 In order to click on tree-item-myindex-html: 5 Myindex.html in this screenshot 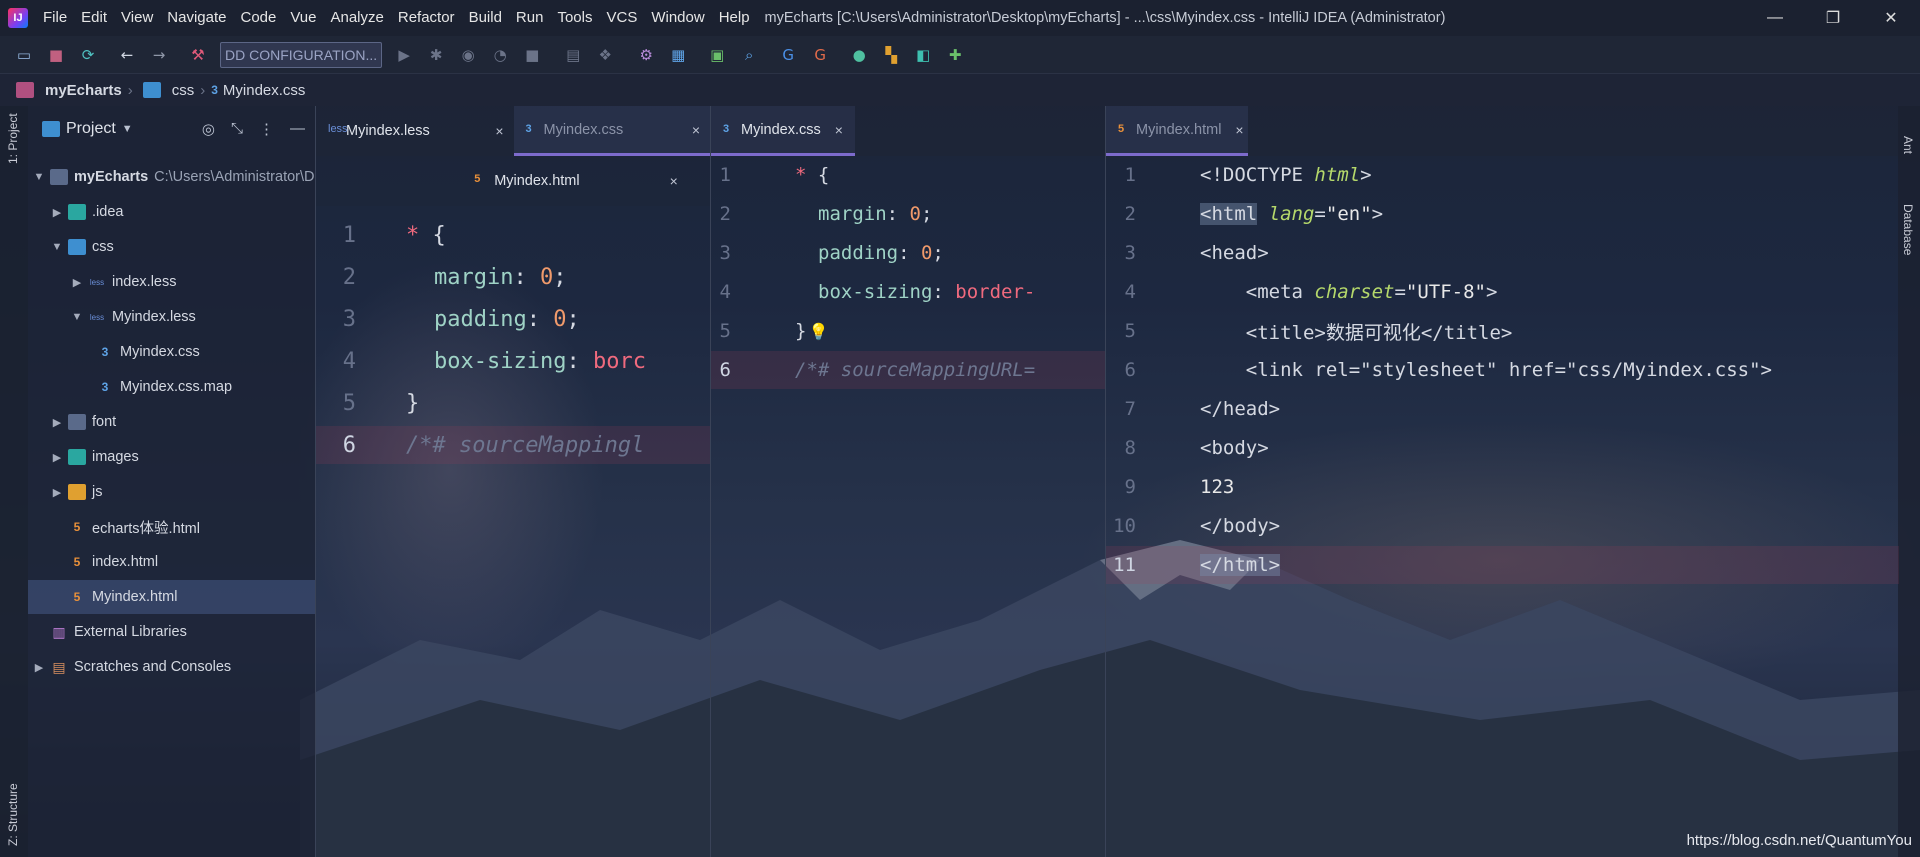, I will do `click(171, 597)`.